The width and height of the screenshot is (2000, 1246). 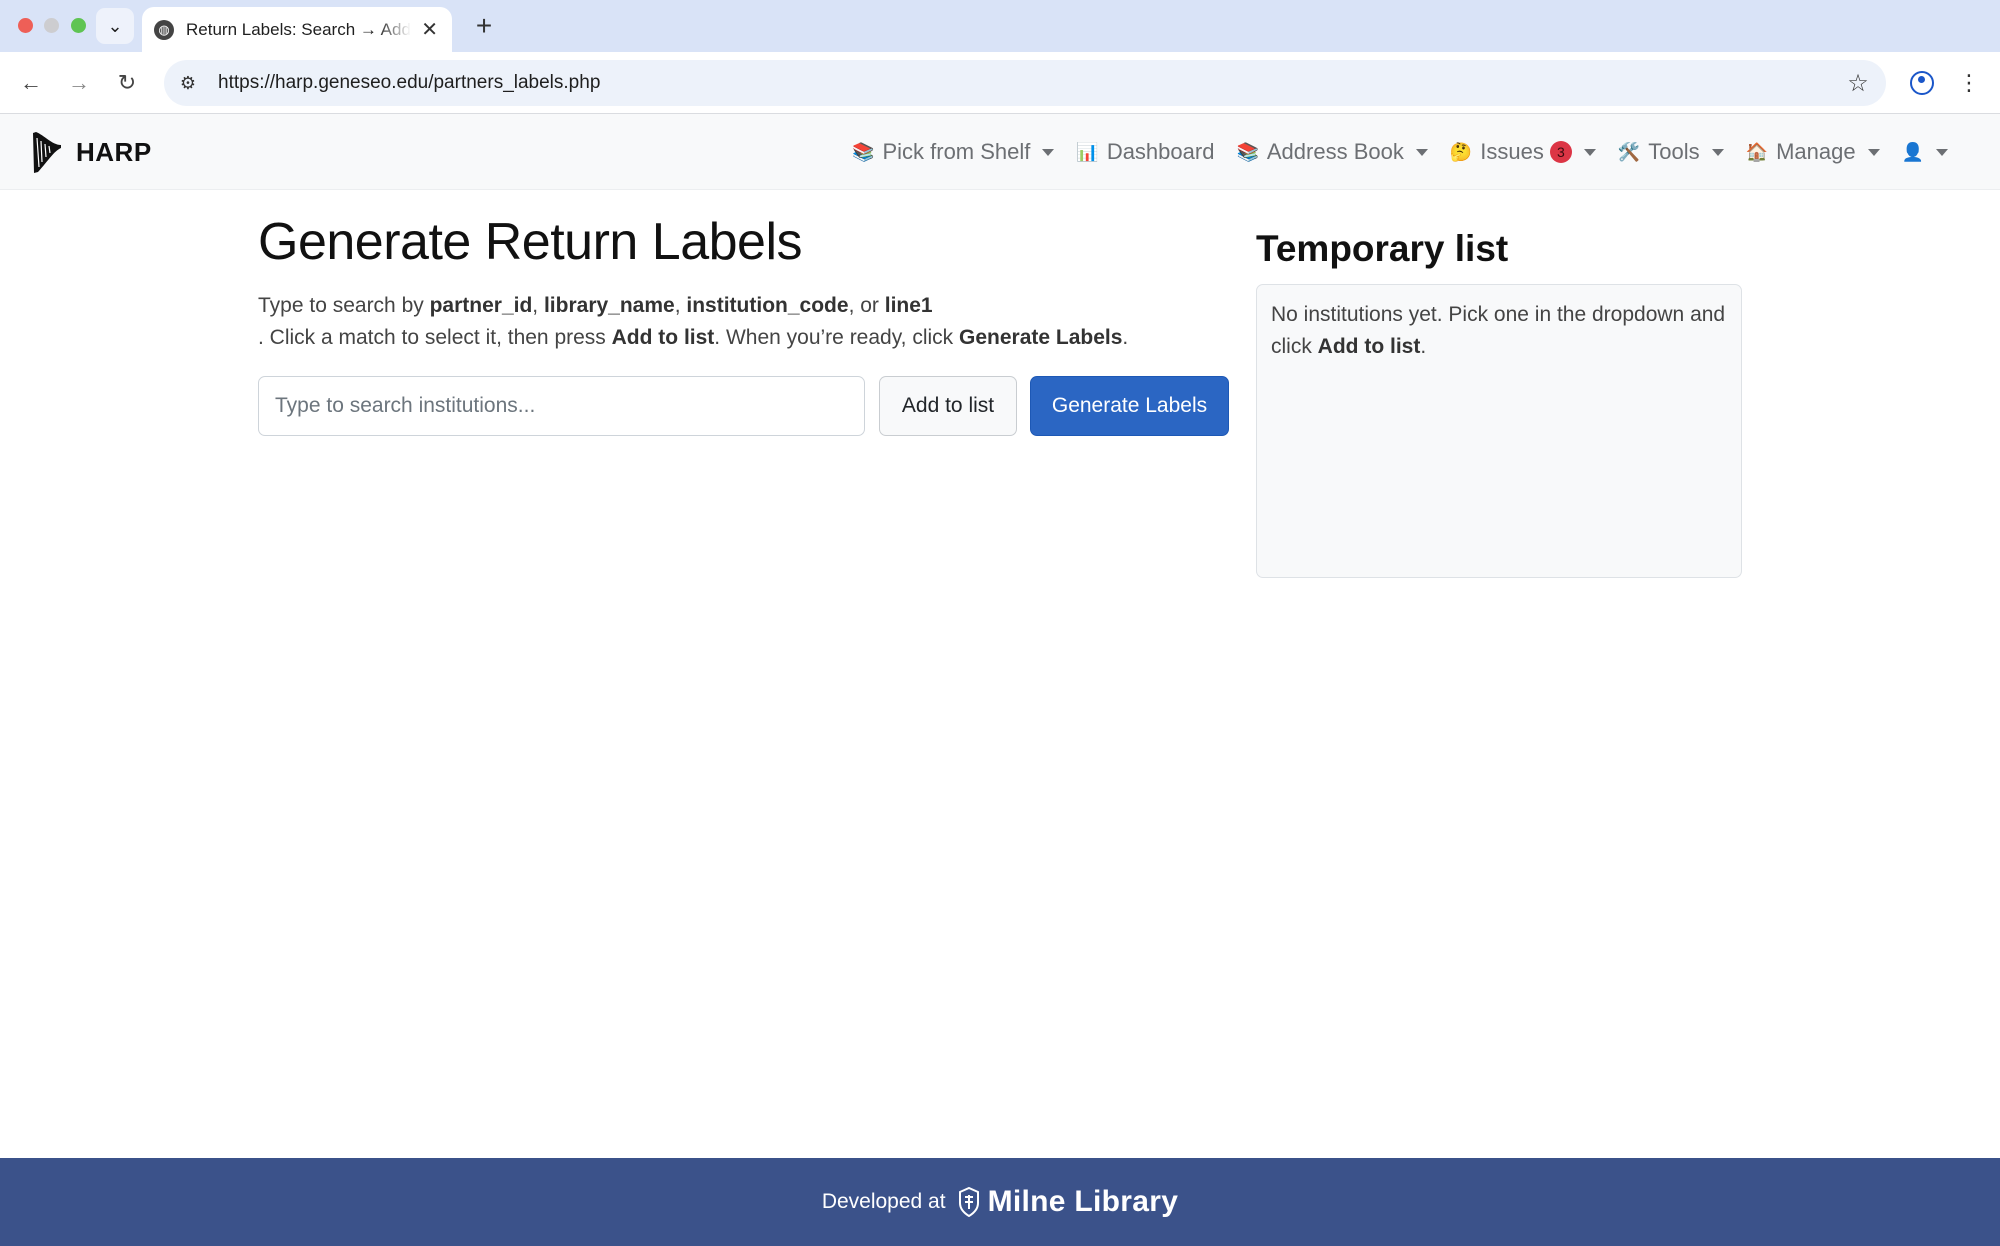 What do you see at coordinates (164, 29) in the screenshot?
I see `globe-icon: ◍` at bounding box center [164, 29].